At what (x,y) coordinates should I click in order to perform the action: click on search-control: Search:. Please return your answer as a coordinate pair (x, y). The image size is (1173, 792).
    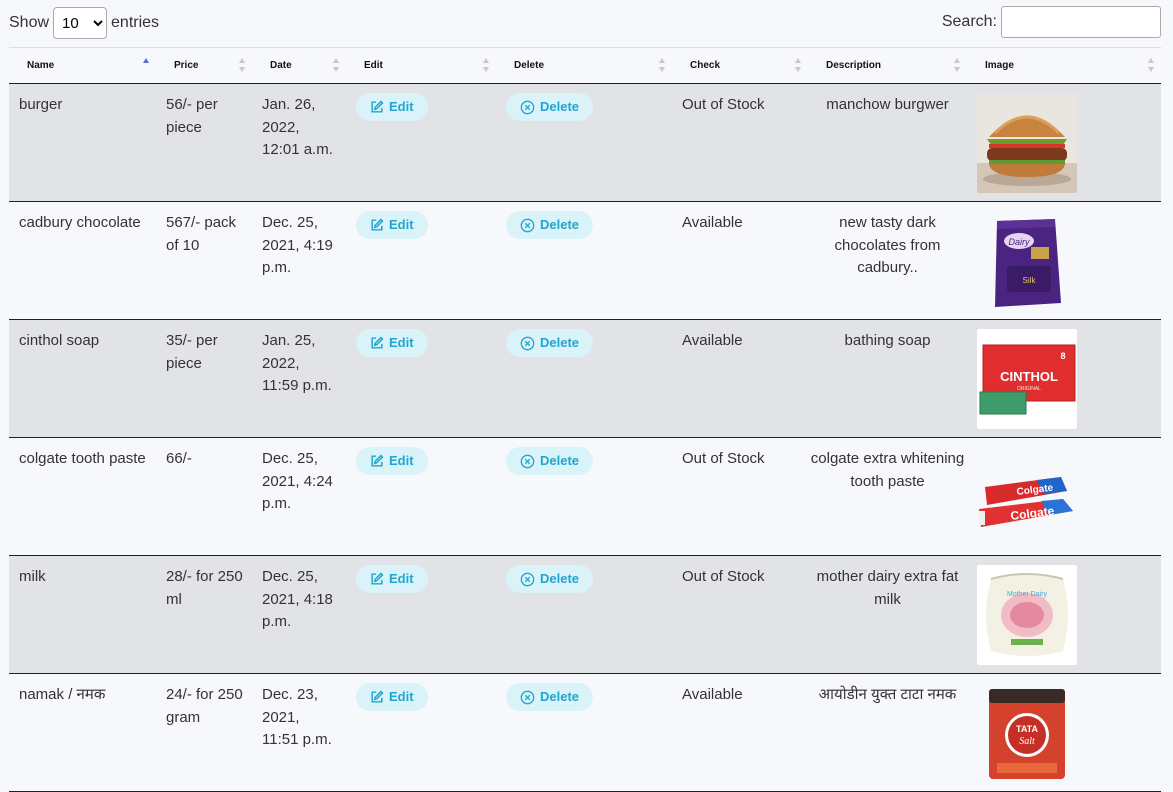
    Looking at the image, I should click on (1051, 22).